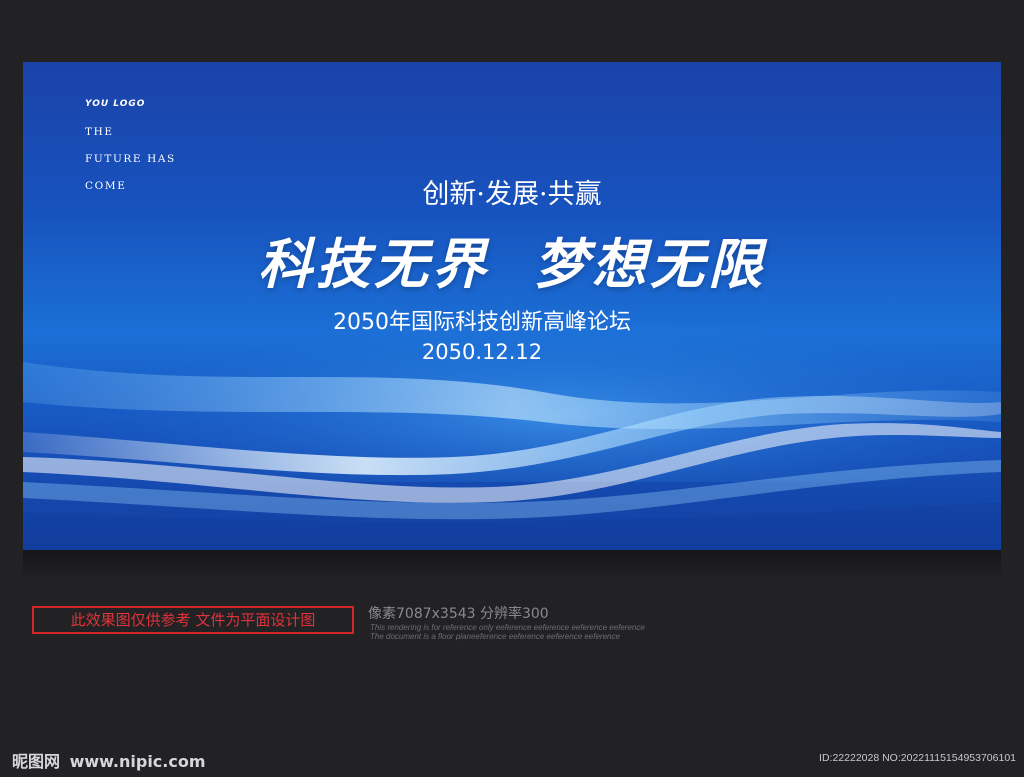 This screenshot has width=1024, height=777. I want to click on event-date: 2050.12.12, so click(482, 352).